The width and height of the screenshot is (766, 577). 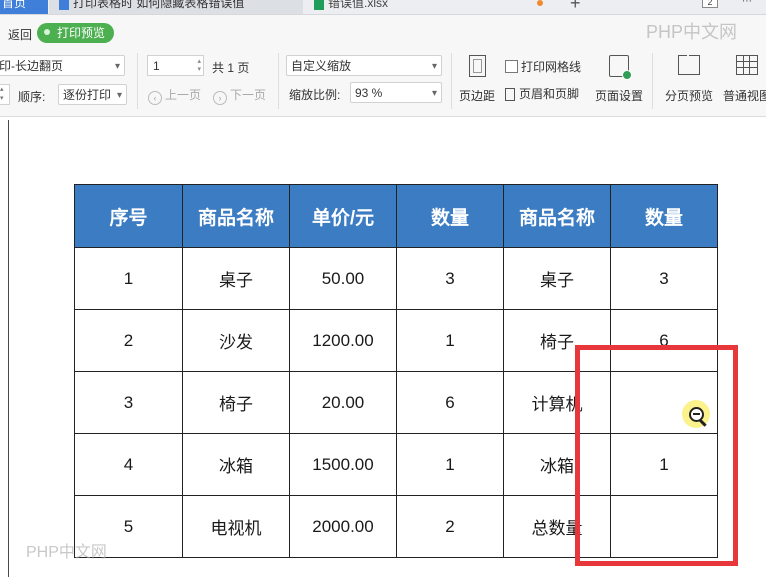 What do you see at coordinates (557, 526) in the screenshot?
I see `table-cell: 总数量` at bounding box center [557, 526].